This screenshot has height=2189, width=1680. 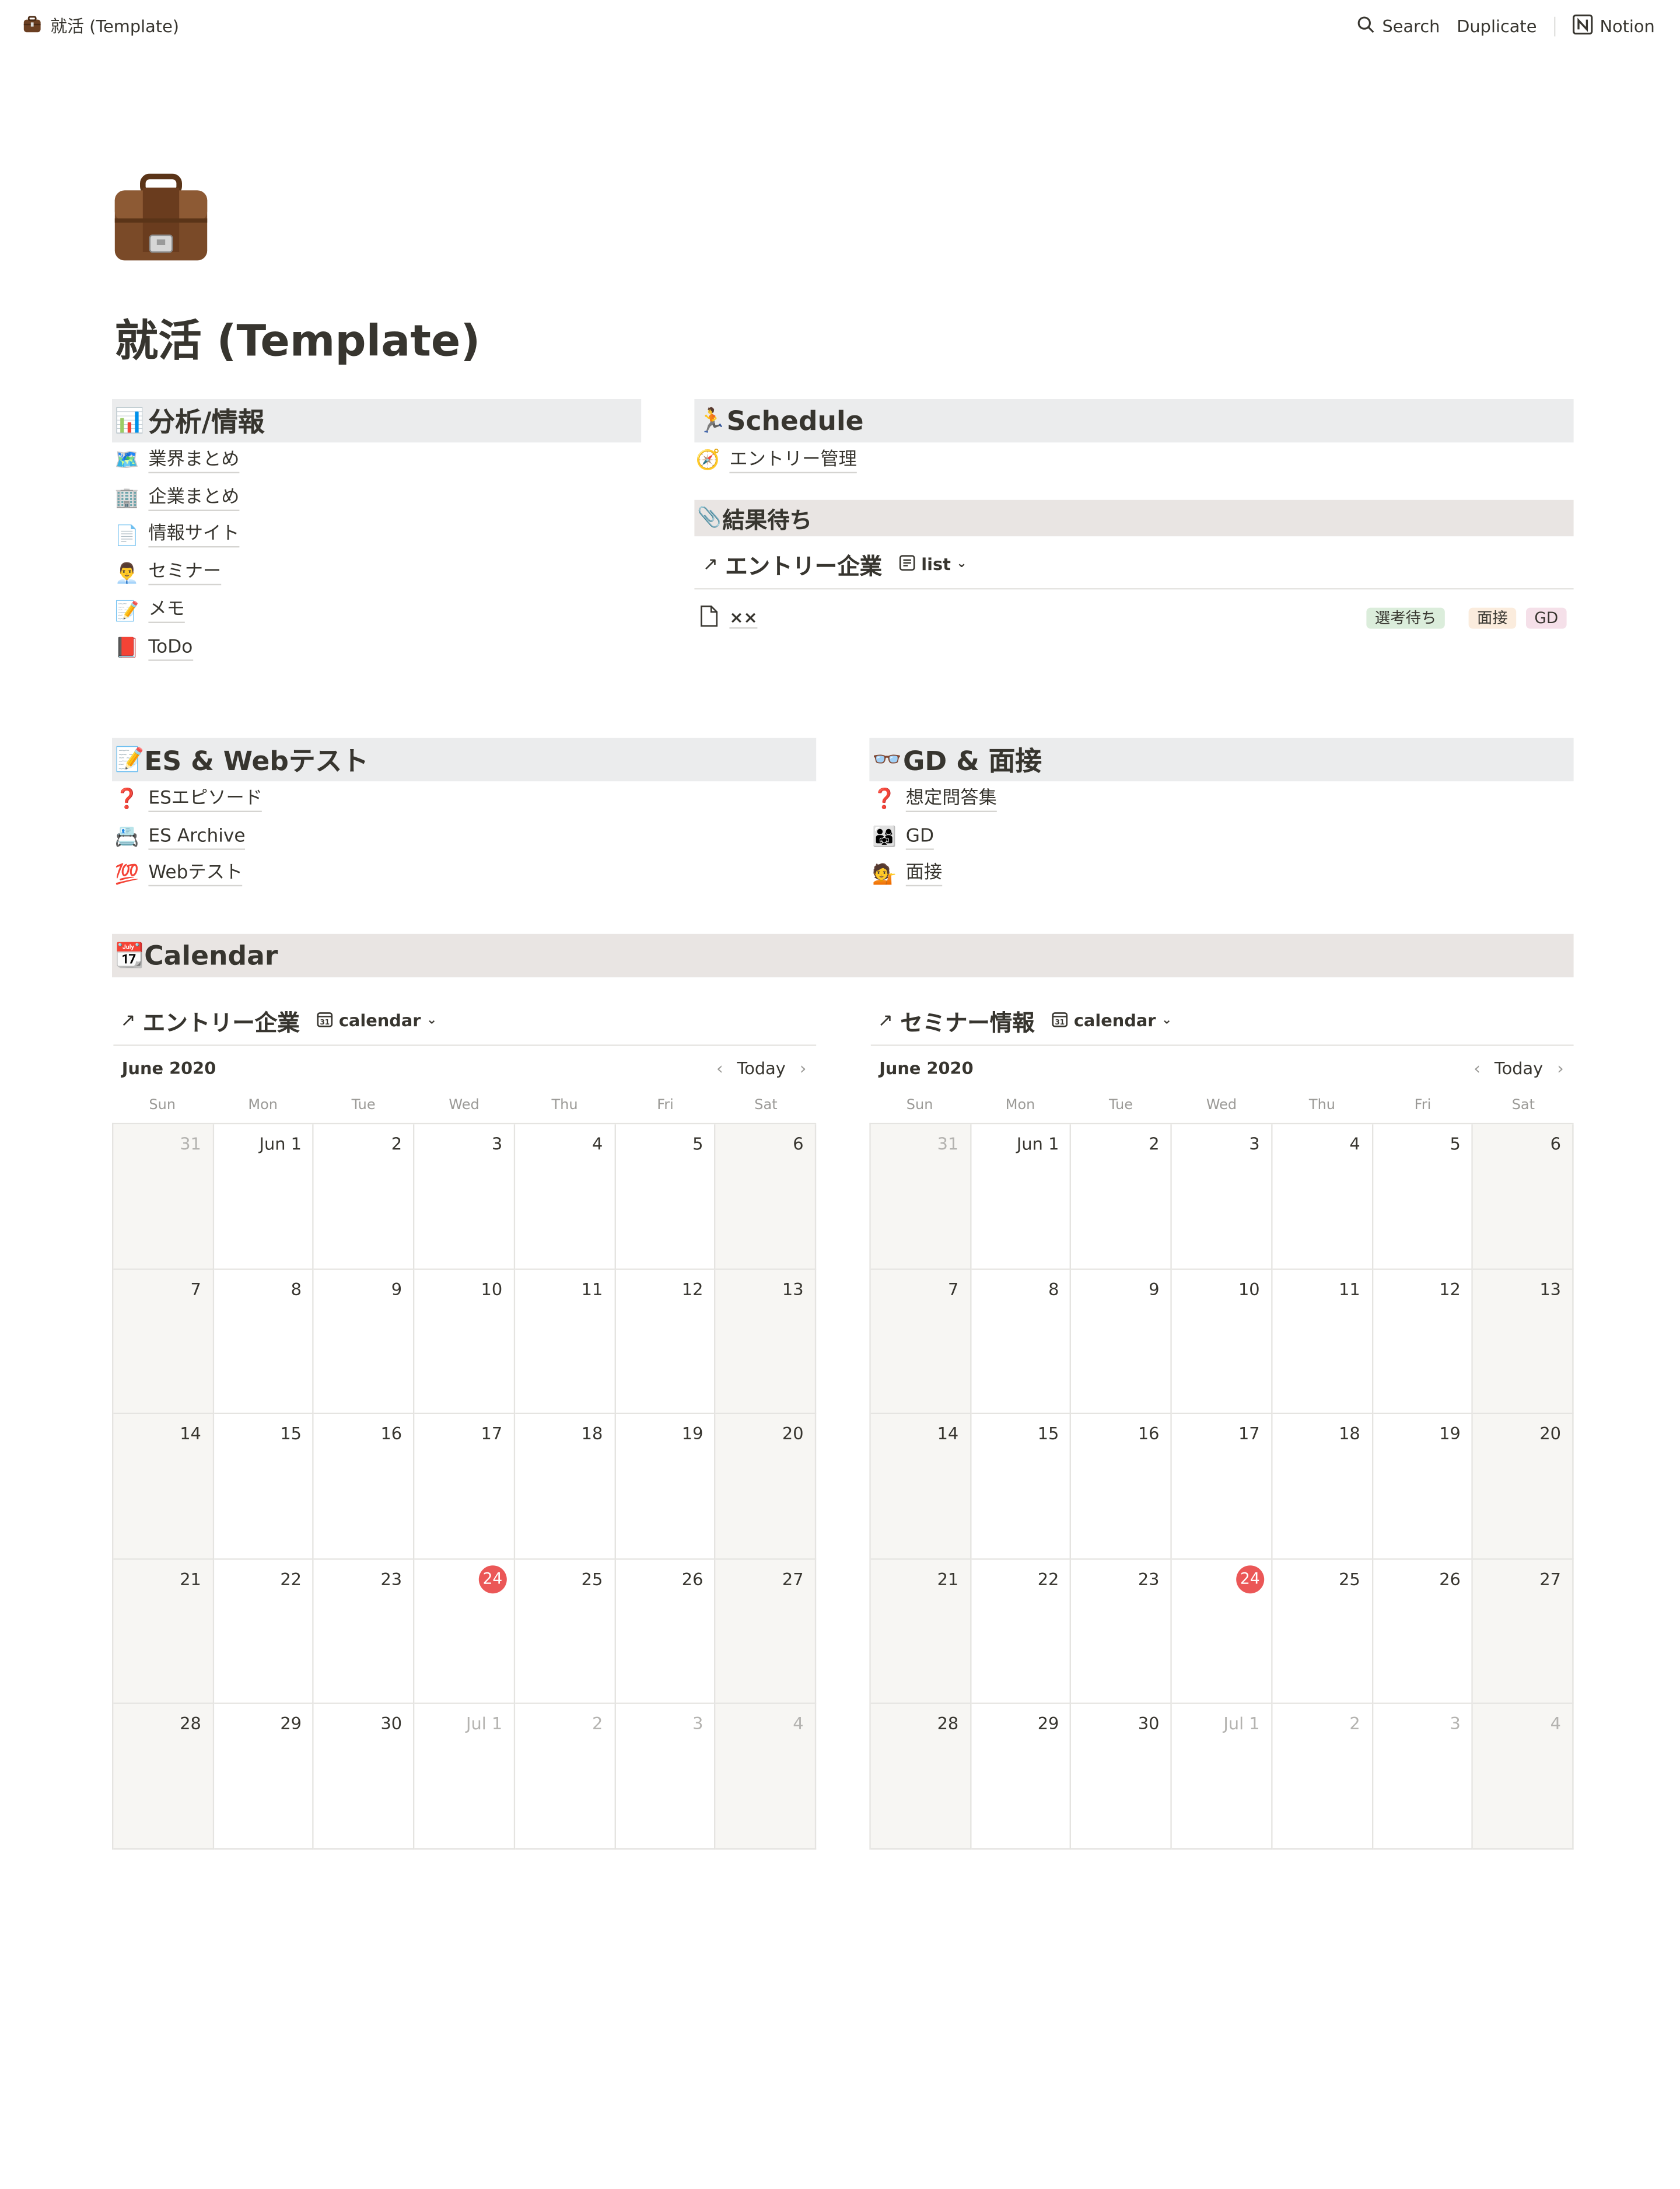 What do you see at coordinates (935, 875) in the screenshot?
I see `link-interview: 💁 面接` at bounding box center [935, 875].